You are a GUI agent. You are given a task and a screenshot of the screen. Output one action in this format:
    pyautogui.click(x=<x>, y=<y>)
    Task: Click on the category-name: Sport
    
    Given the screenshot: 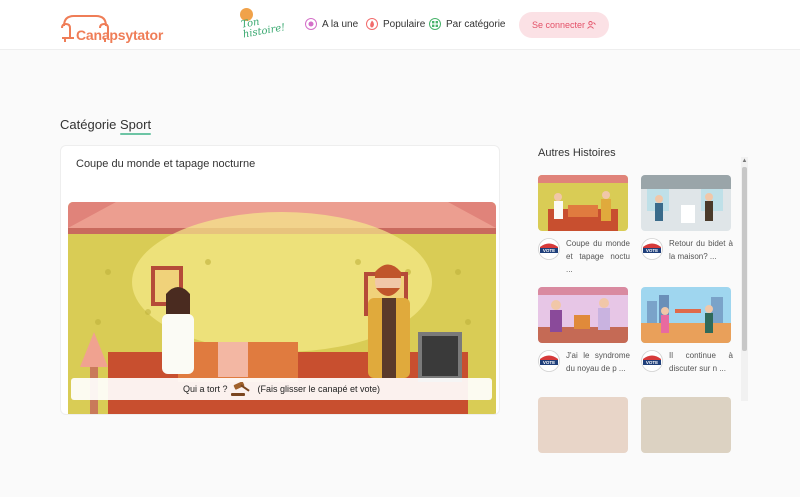 What is the action you would take?
    pyautogui.click(x=136, y=124)
    